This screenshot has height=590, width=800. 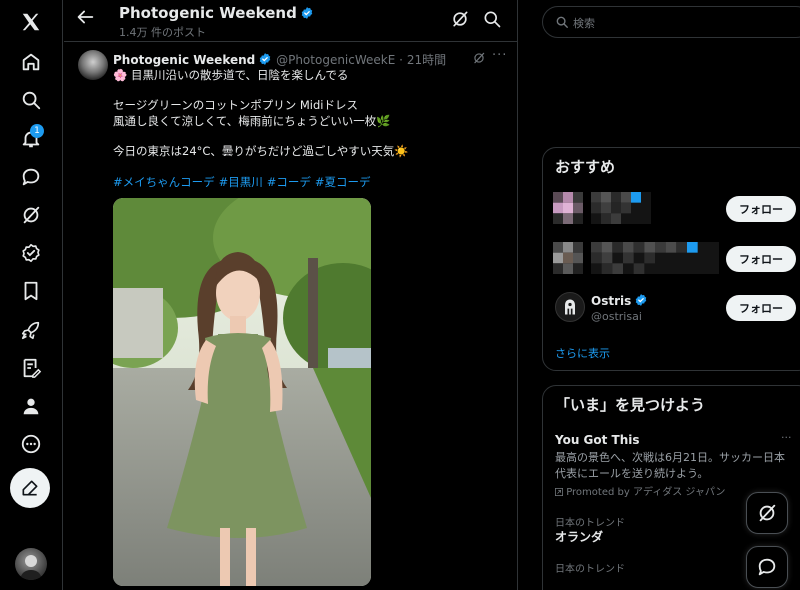 I want to click on back-arrow-icon, so click(x=85, y=17).